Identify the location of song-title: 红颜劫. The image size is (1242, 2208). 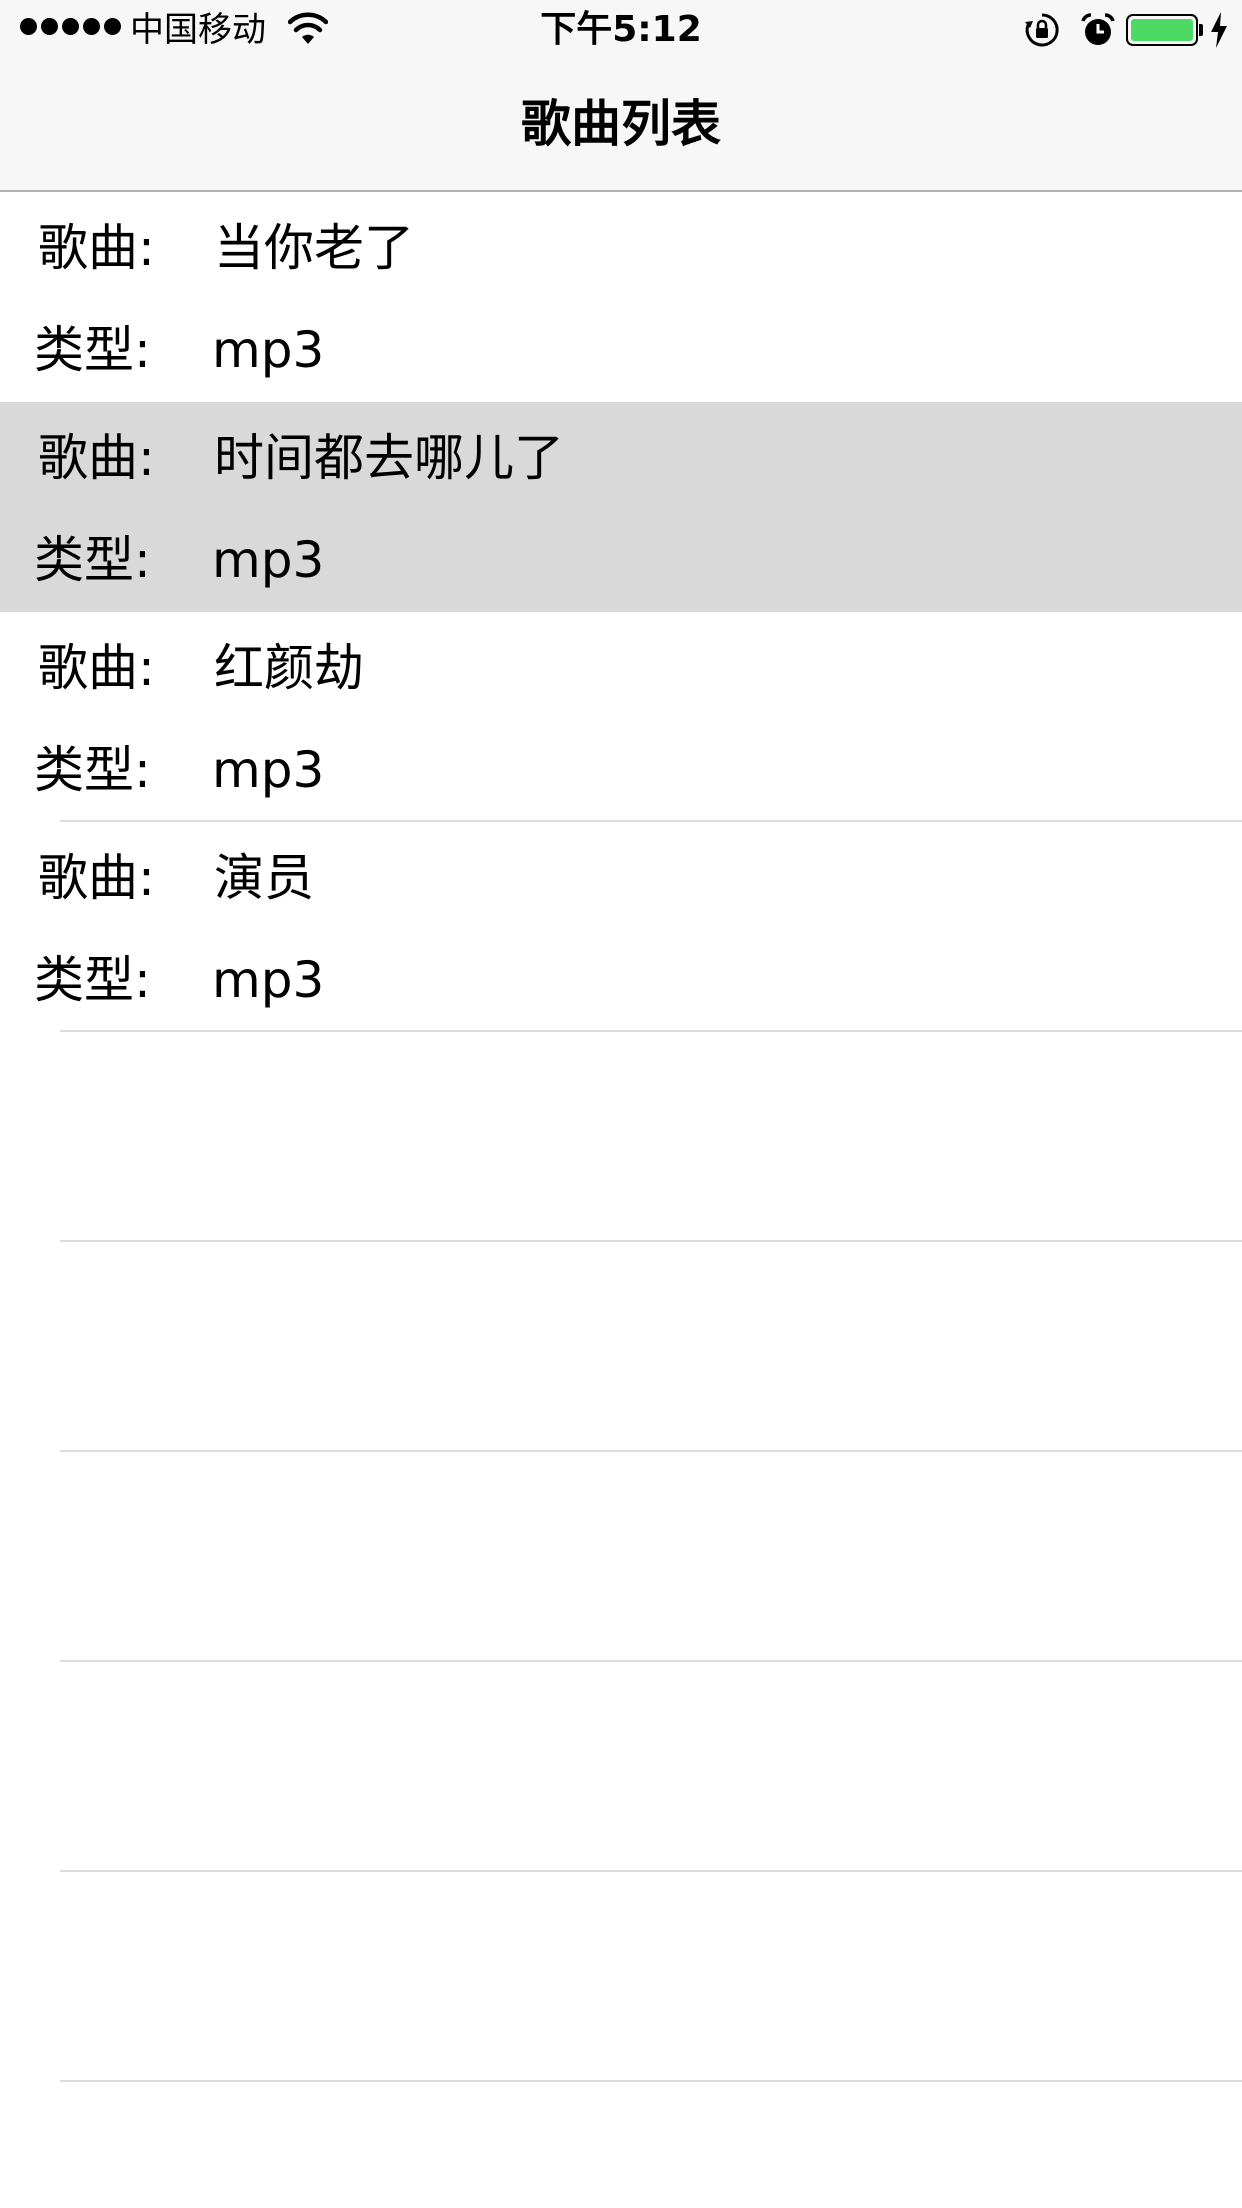
(289, 668).